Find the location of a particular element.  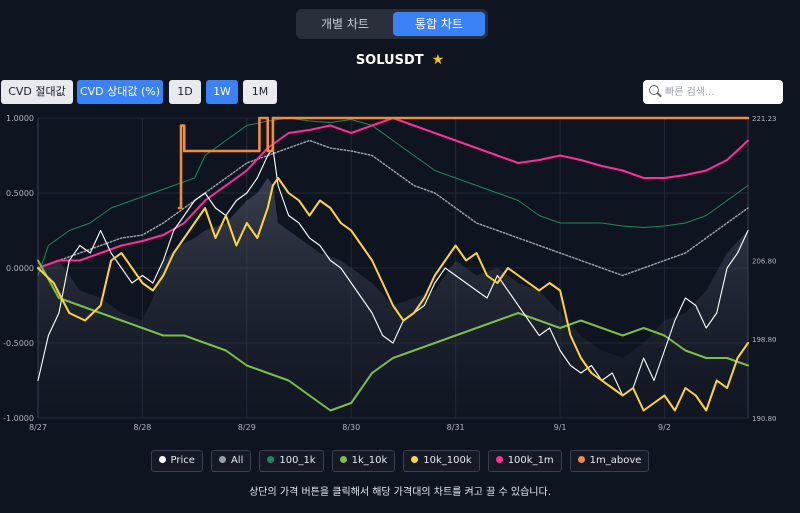

cvd-absolute-button: CVD 절대값 is located at coordinates (37, 92).